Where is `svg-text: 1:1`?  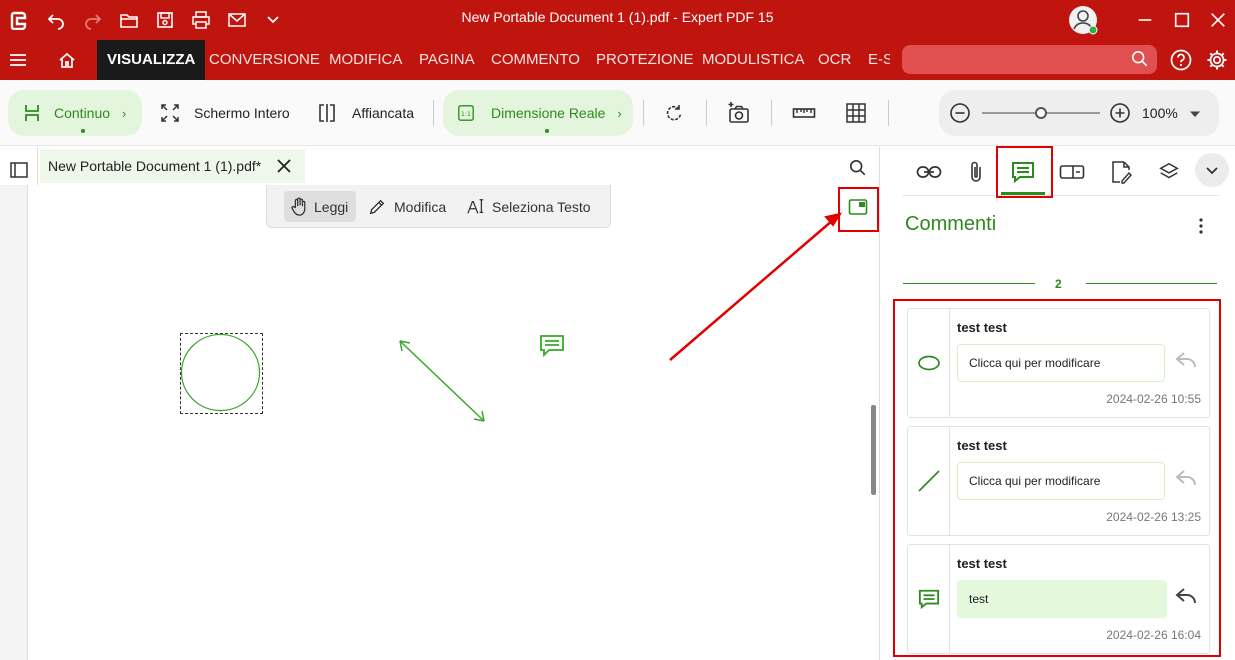 svg-text: 1:1 is located at coordinates (466, 114).